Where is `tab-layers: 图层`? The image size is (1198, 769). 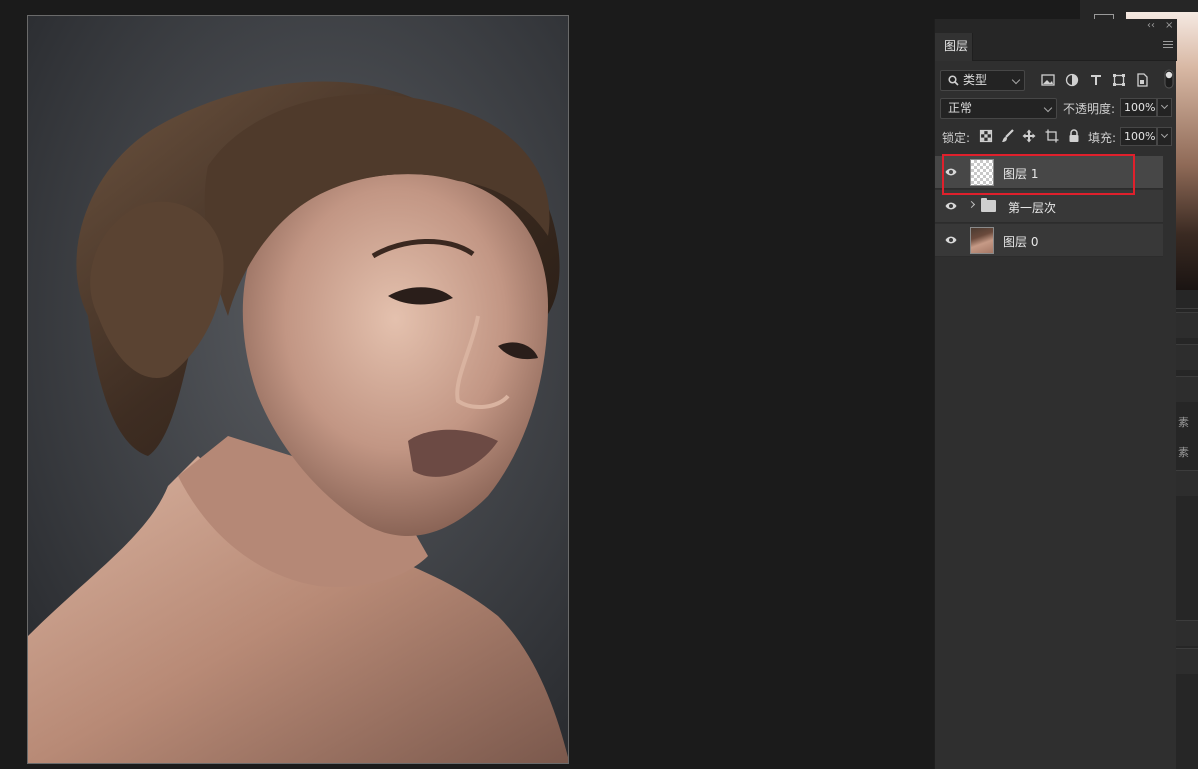 tab-layers: 图层 is located at coordinates (954, 47).